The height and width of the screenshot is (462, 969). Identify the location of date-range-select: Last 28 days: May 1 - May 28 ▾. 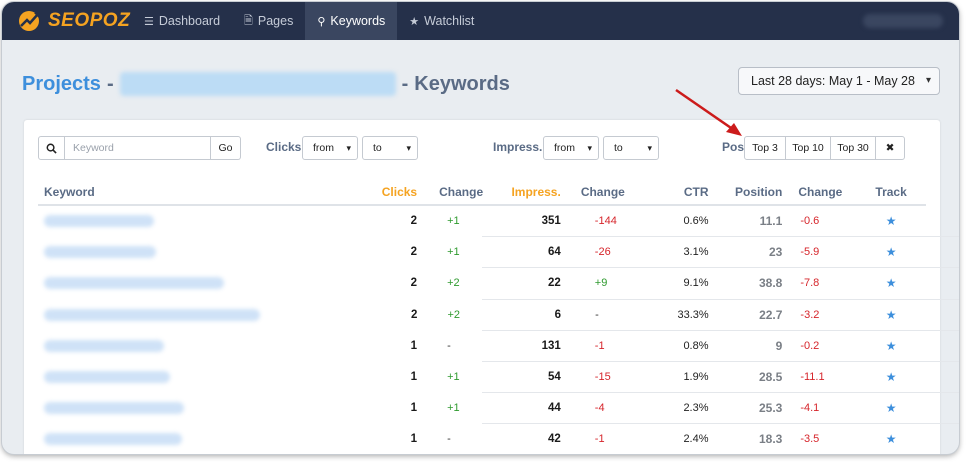
(839, 81).